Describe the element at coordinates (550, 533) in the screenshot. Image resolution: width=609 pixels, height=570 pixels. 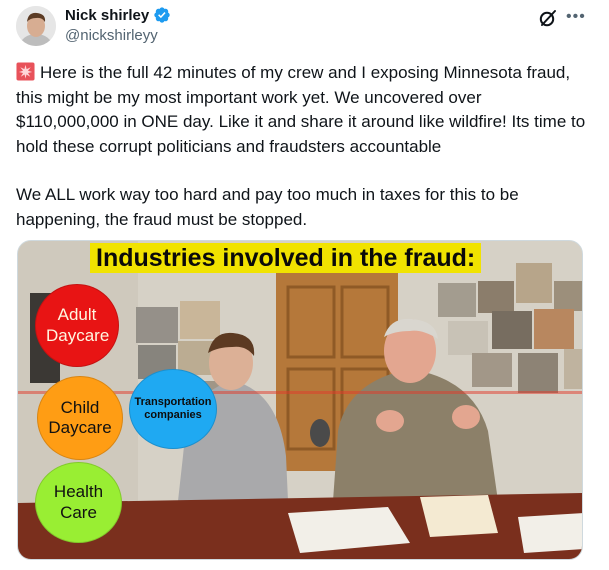
I see `papers-right` at that location.